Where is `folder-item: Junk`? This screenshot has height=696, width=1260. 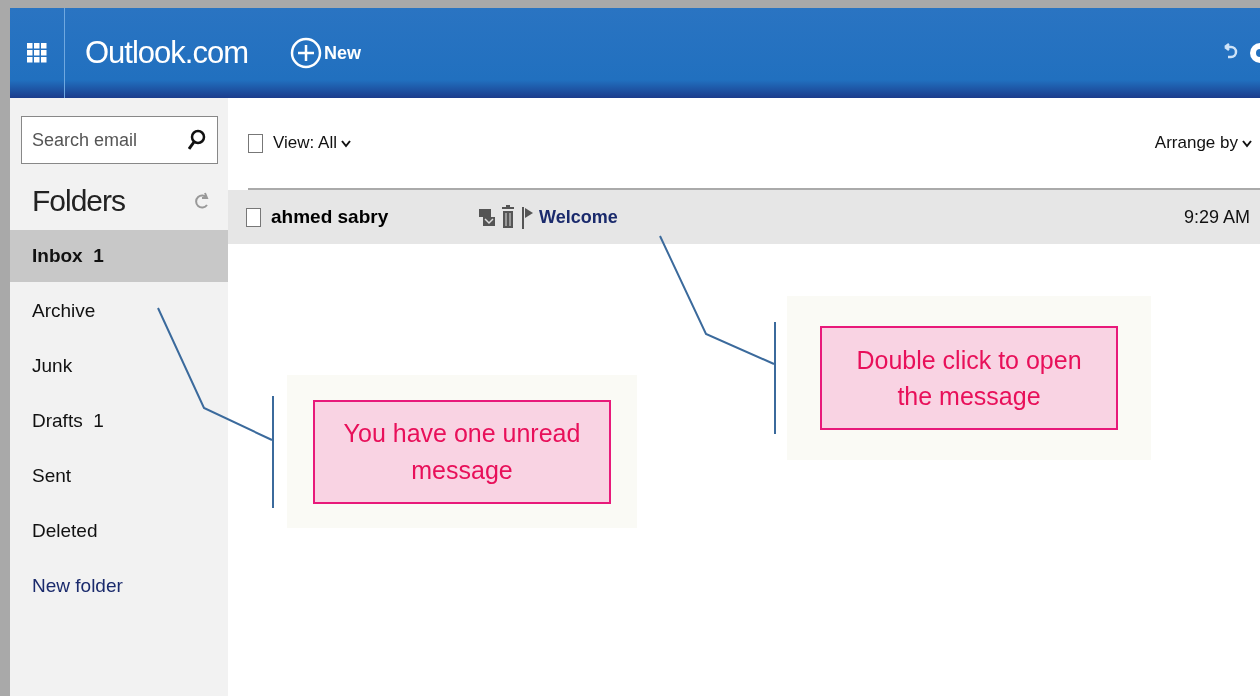
folder-item: Junk is located at coordinates (119, 366).